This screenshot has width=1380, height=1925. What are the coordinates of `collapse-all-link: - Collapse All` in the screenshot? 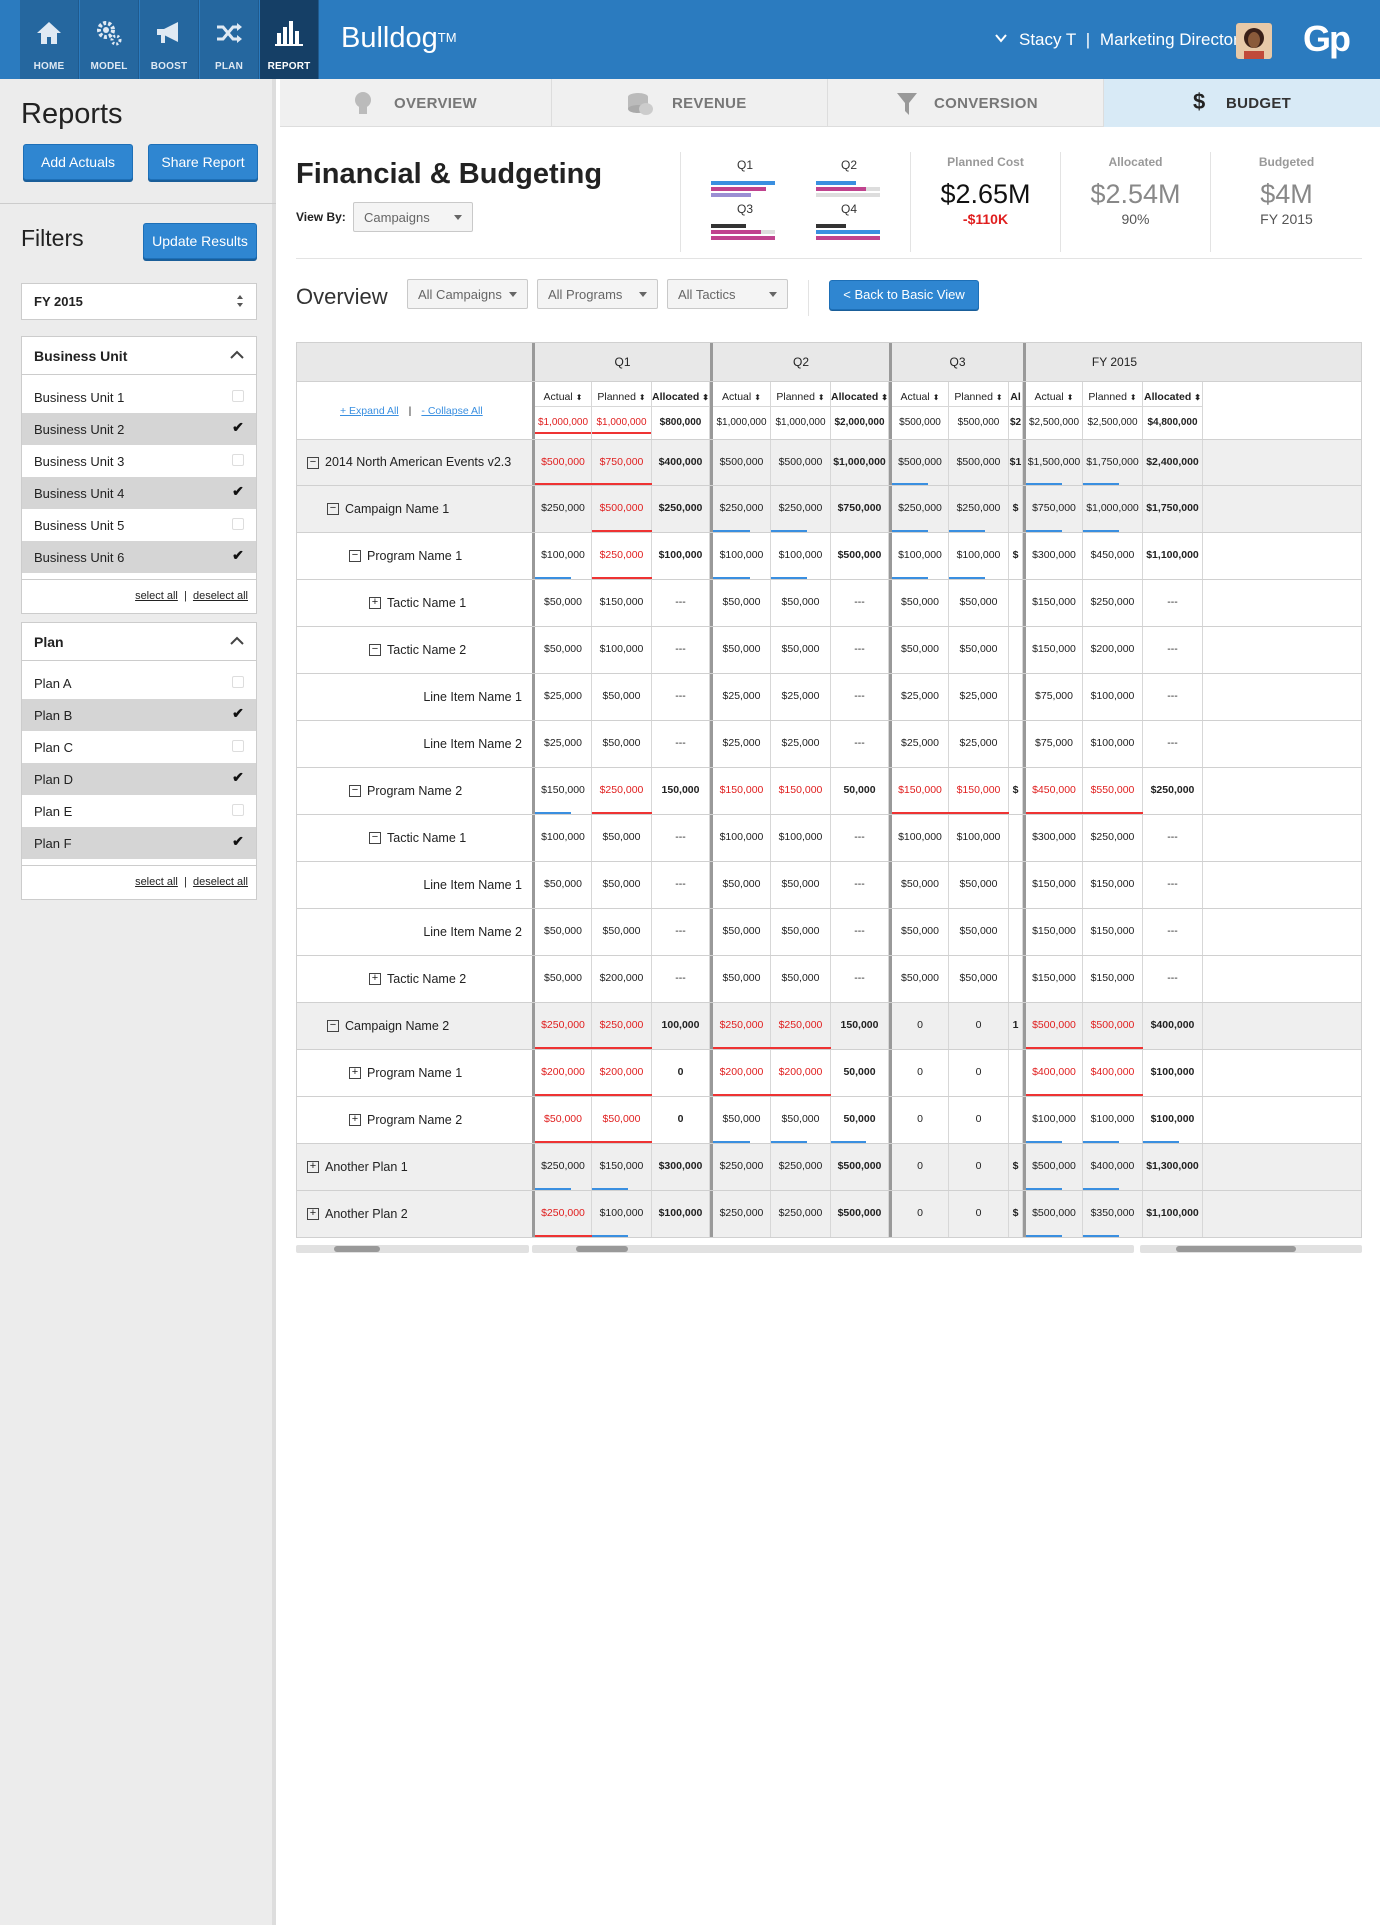 It's located at (451, 411).